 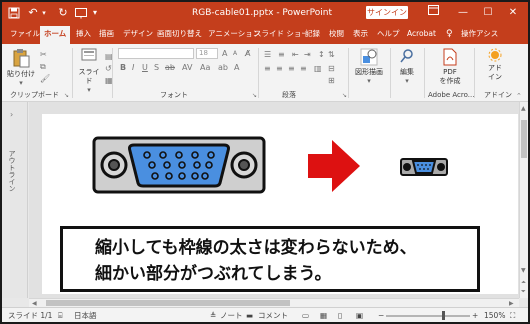 I want to click on format-painter-icon: 🖌, so click(x=45, y=79).